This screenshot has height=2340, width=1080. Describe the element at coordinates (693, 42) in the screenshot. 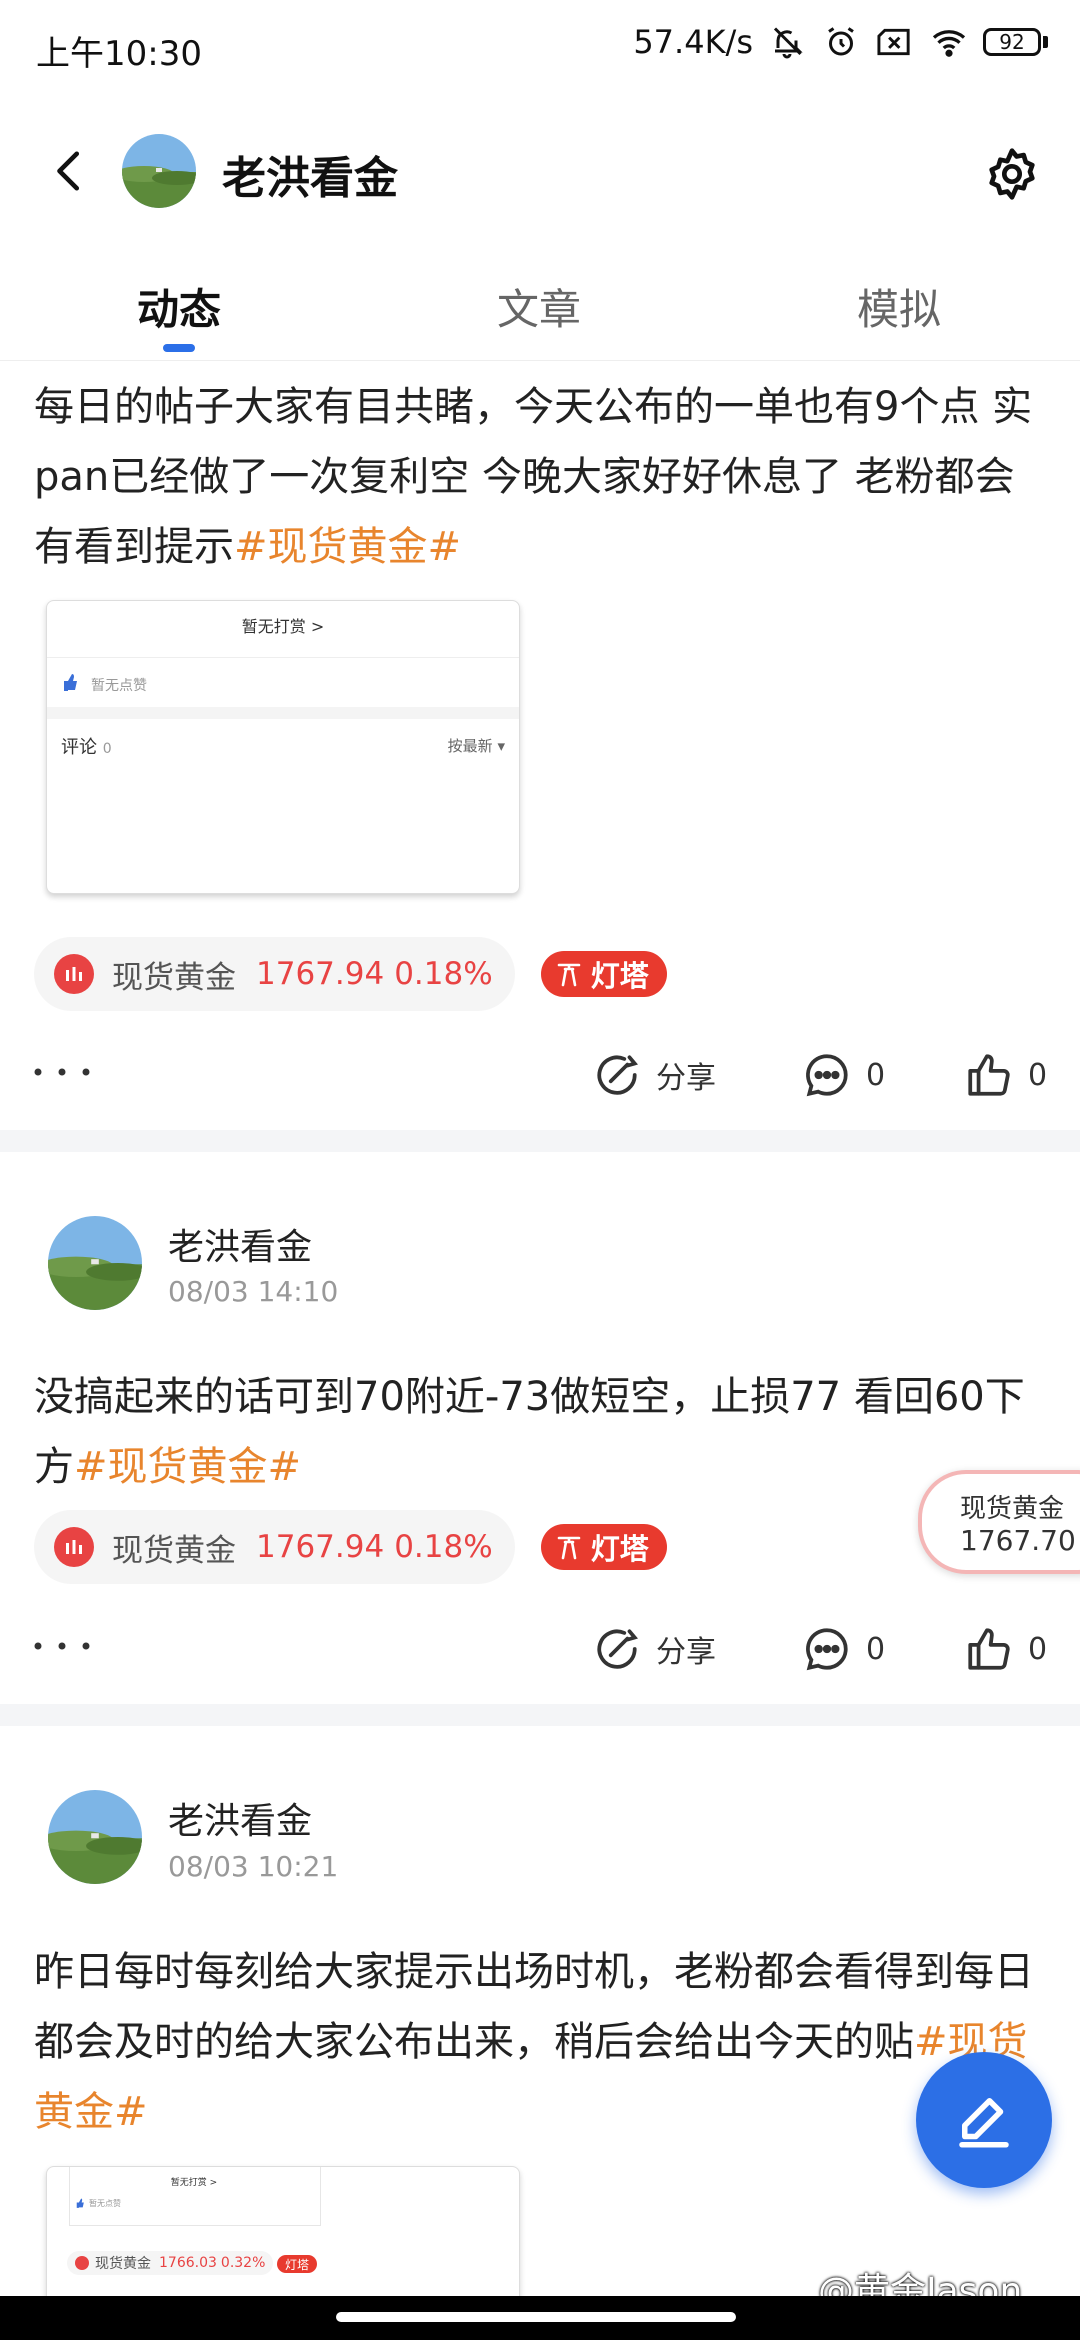

I see `network-speed: 57.4K/s` at that location.